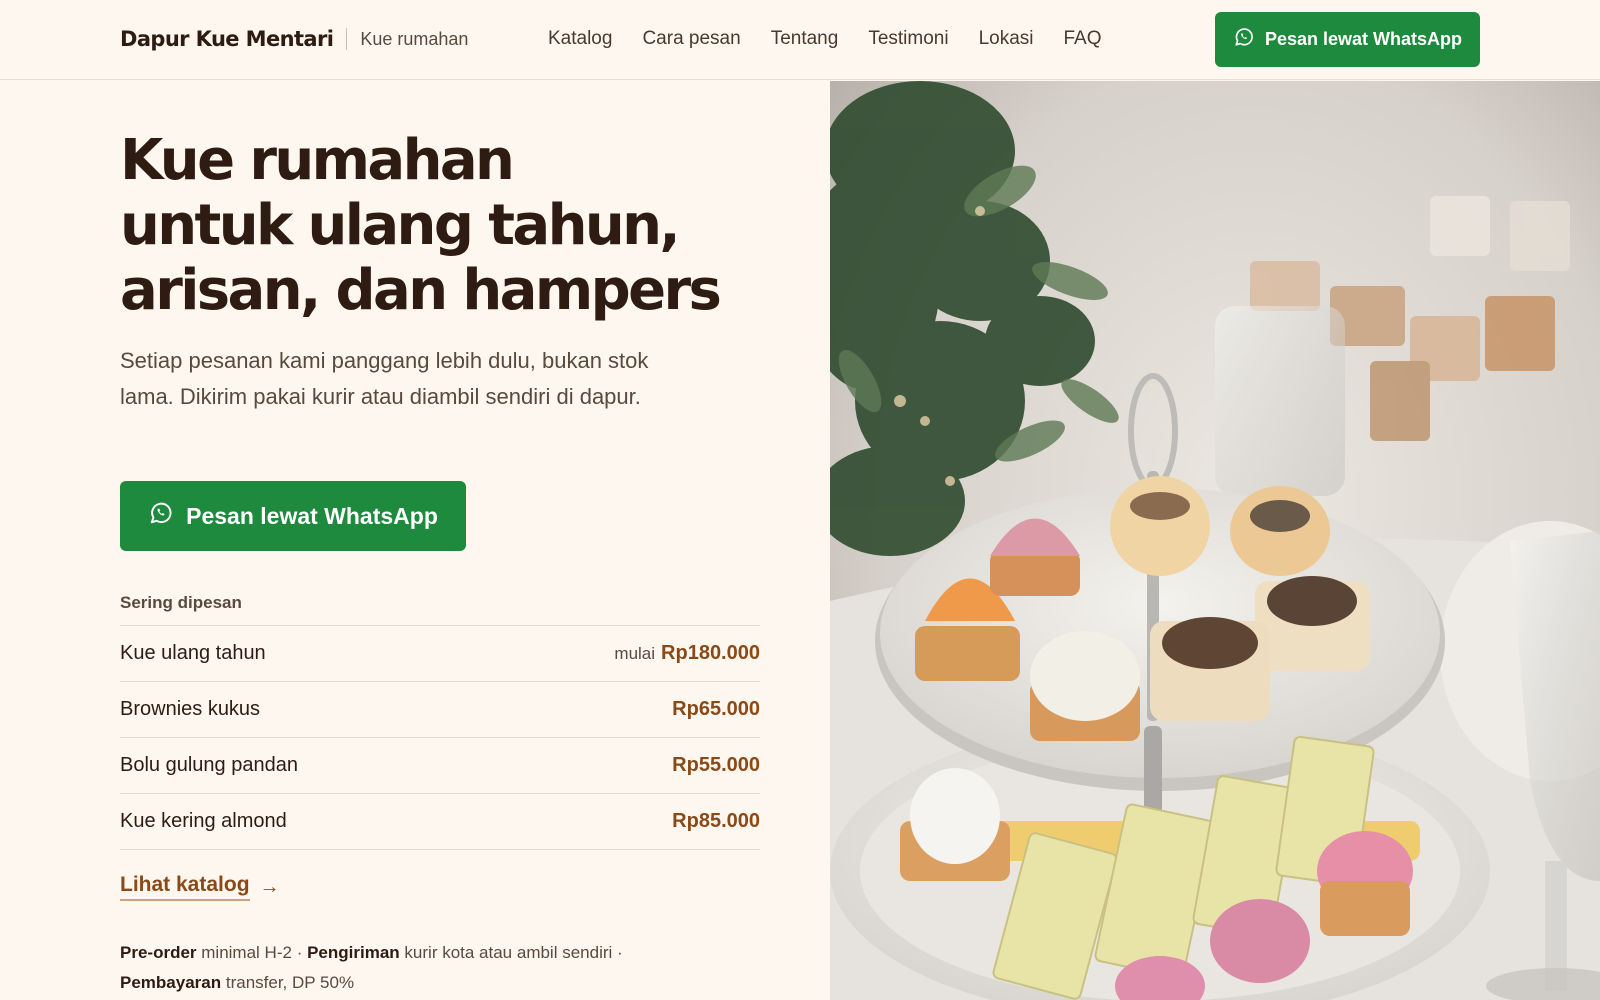  What do you see at coordinates (440, 710) in the screenshot?
I see `price-row: Brownies kukus Rp65.000` at bounding box center [440, 710].